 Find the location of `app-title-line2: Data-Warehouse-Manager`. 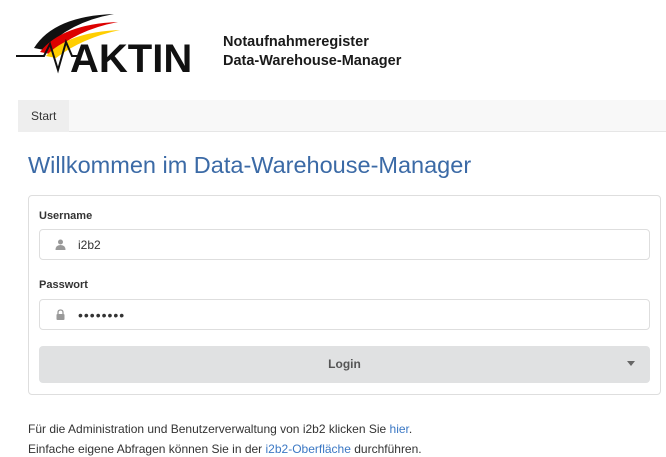

app-title-line2: Data-Warehouse-Manager is located at coordinates (312, 61).